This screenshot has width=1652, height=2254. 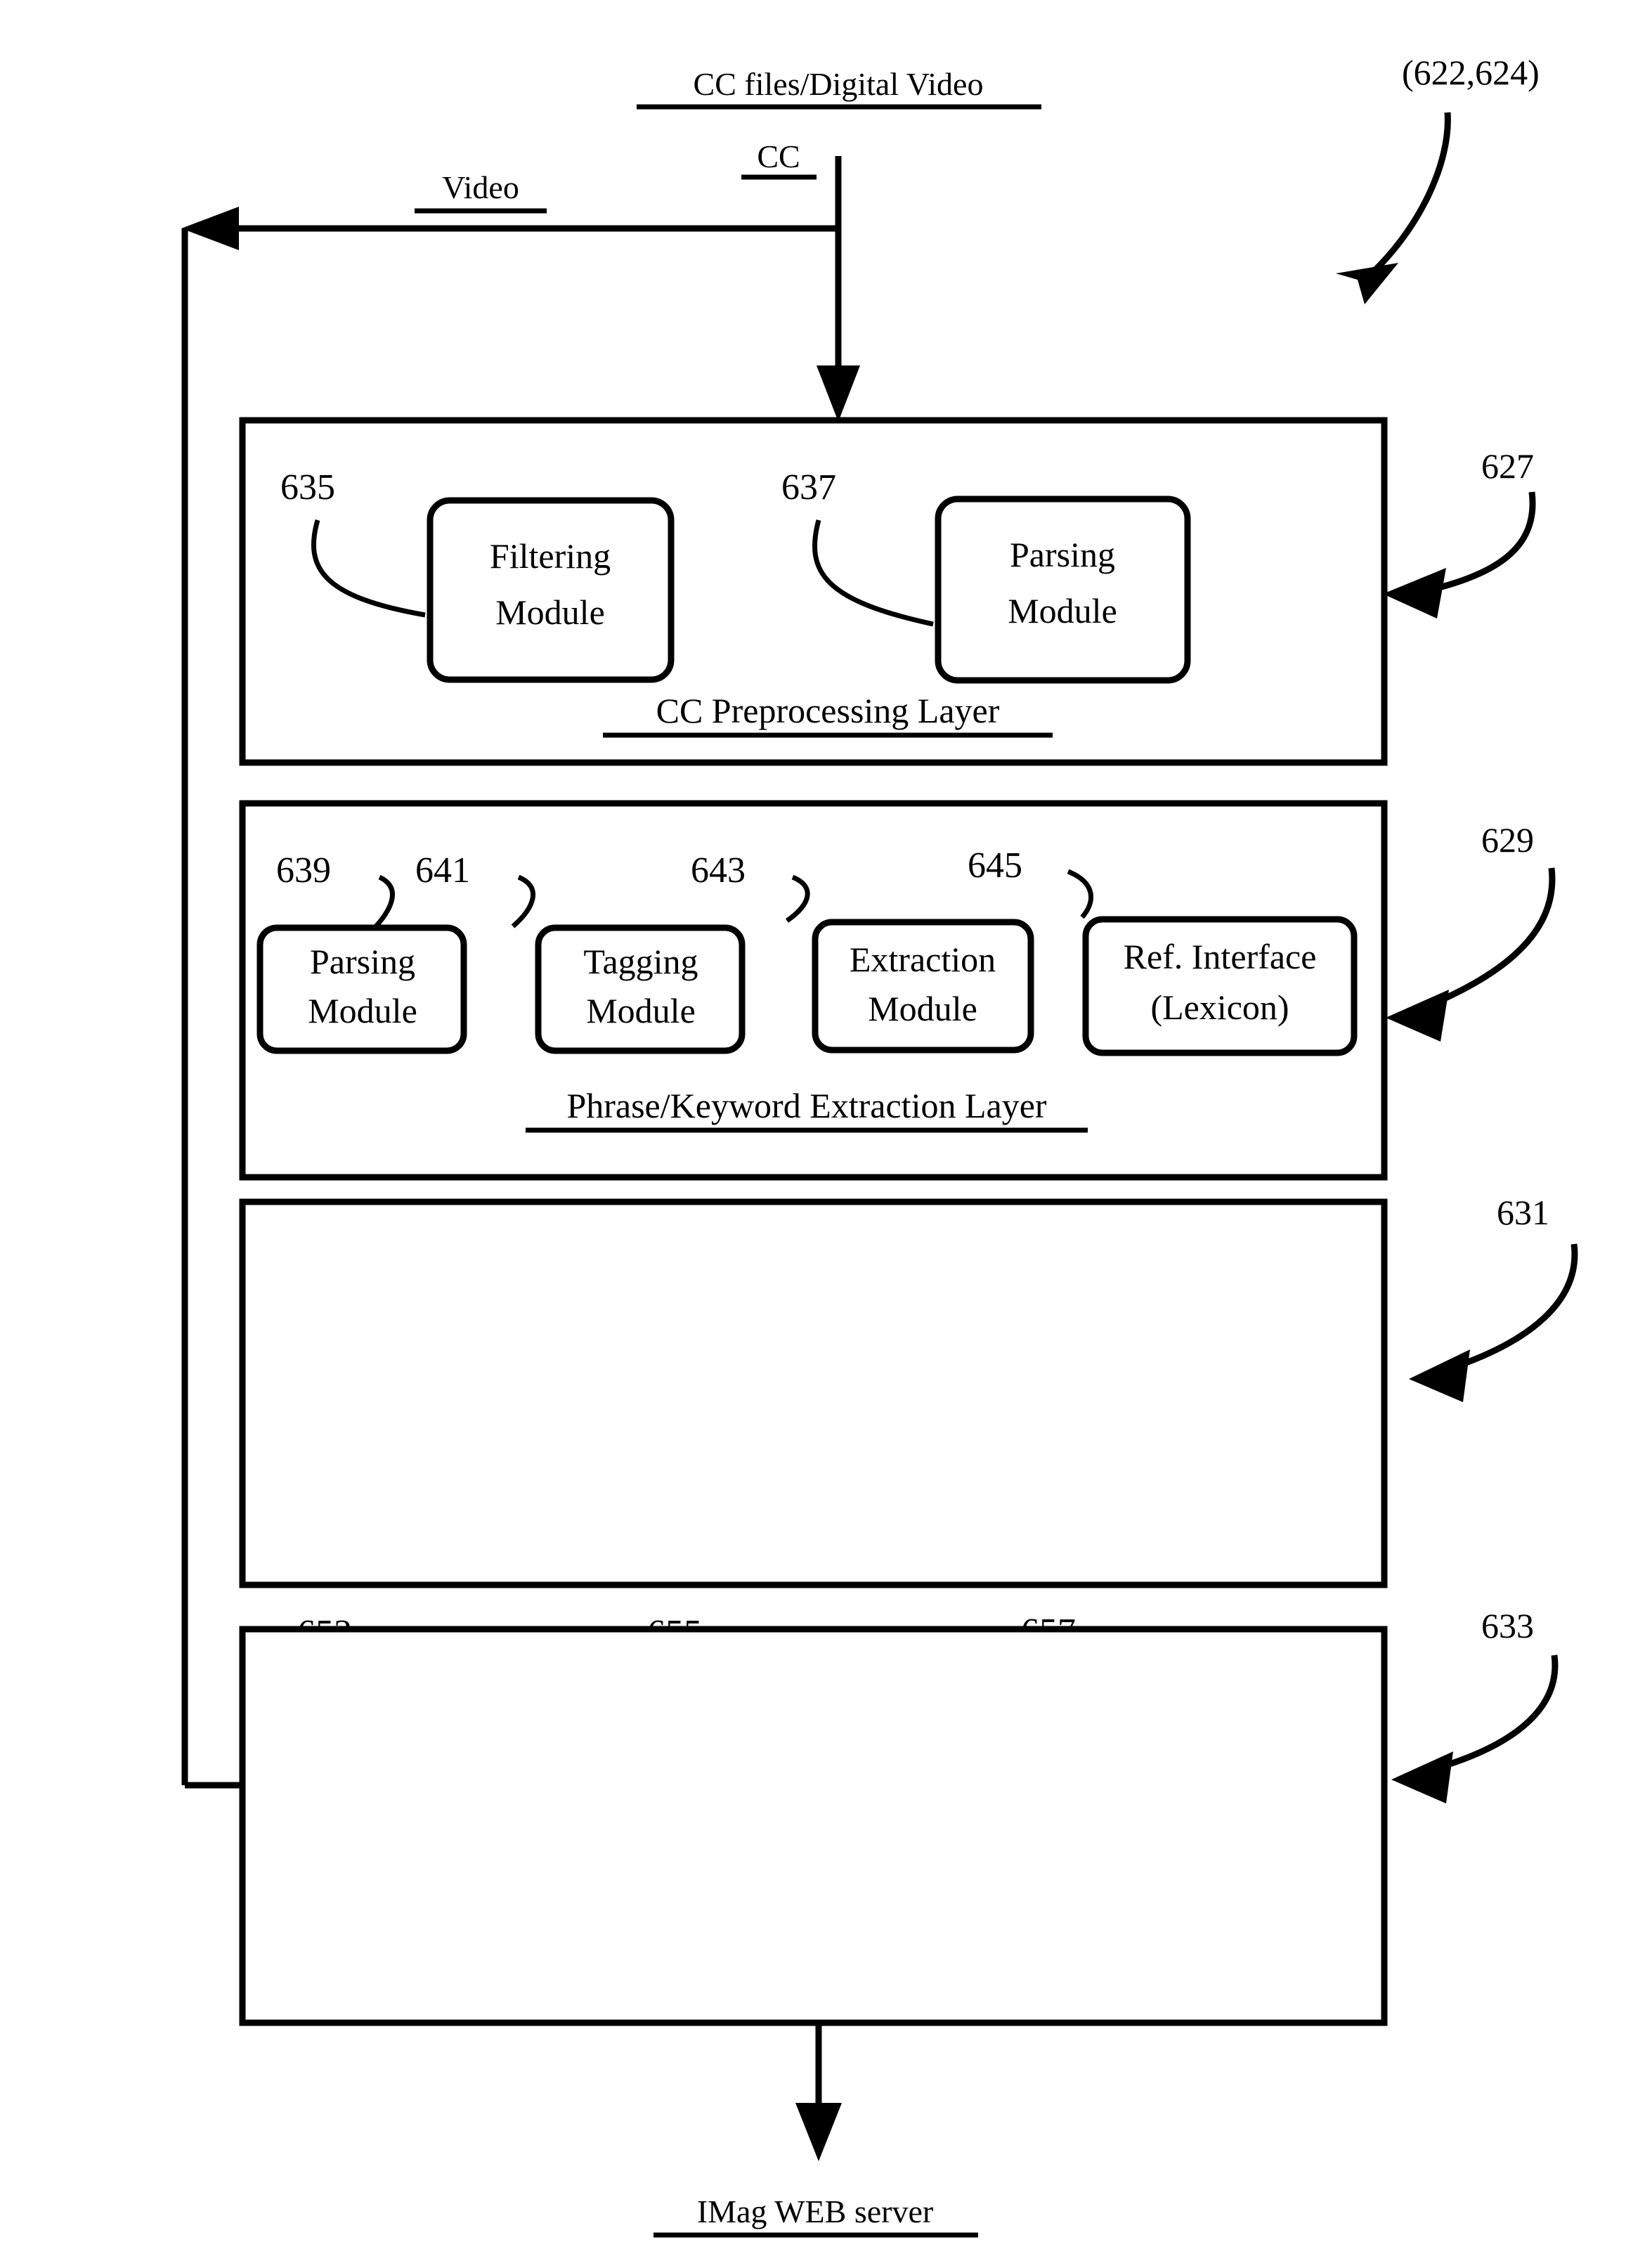 I want to click on module-parsing-l1-label-line-1: Parsing, so click(x=1062, y=554).